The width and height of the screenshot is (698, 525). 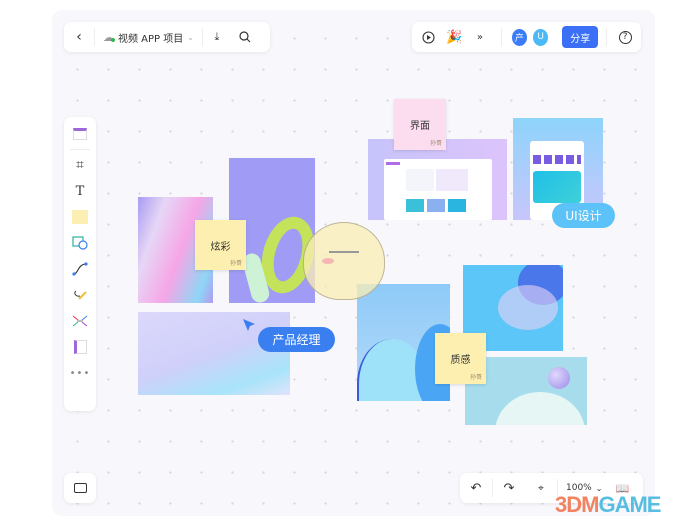 I want to click on help-icon: ?, so click(x=625, y=37).